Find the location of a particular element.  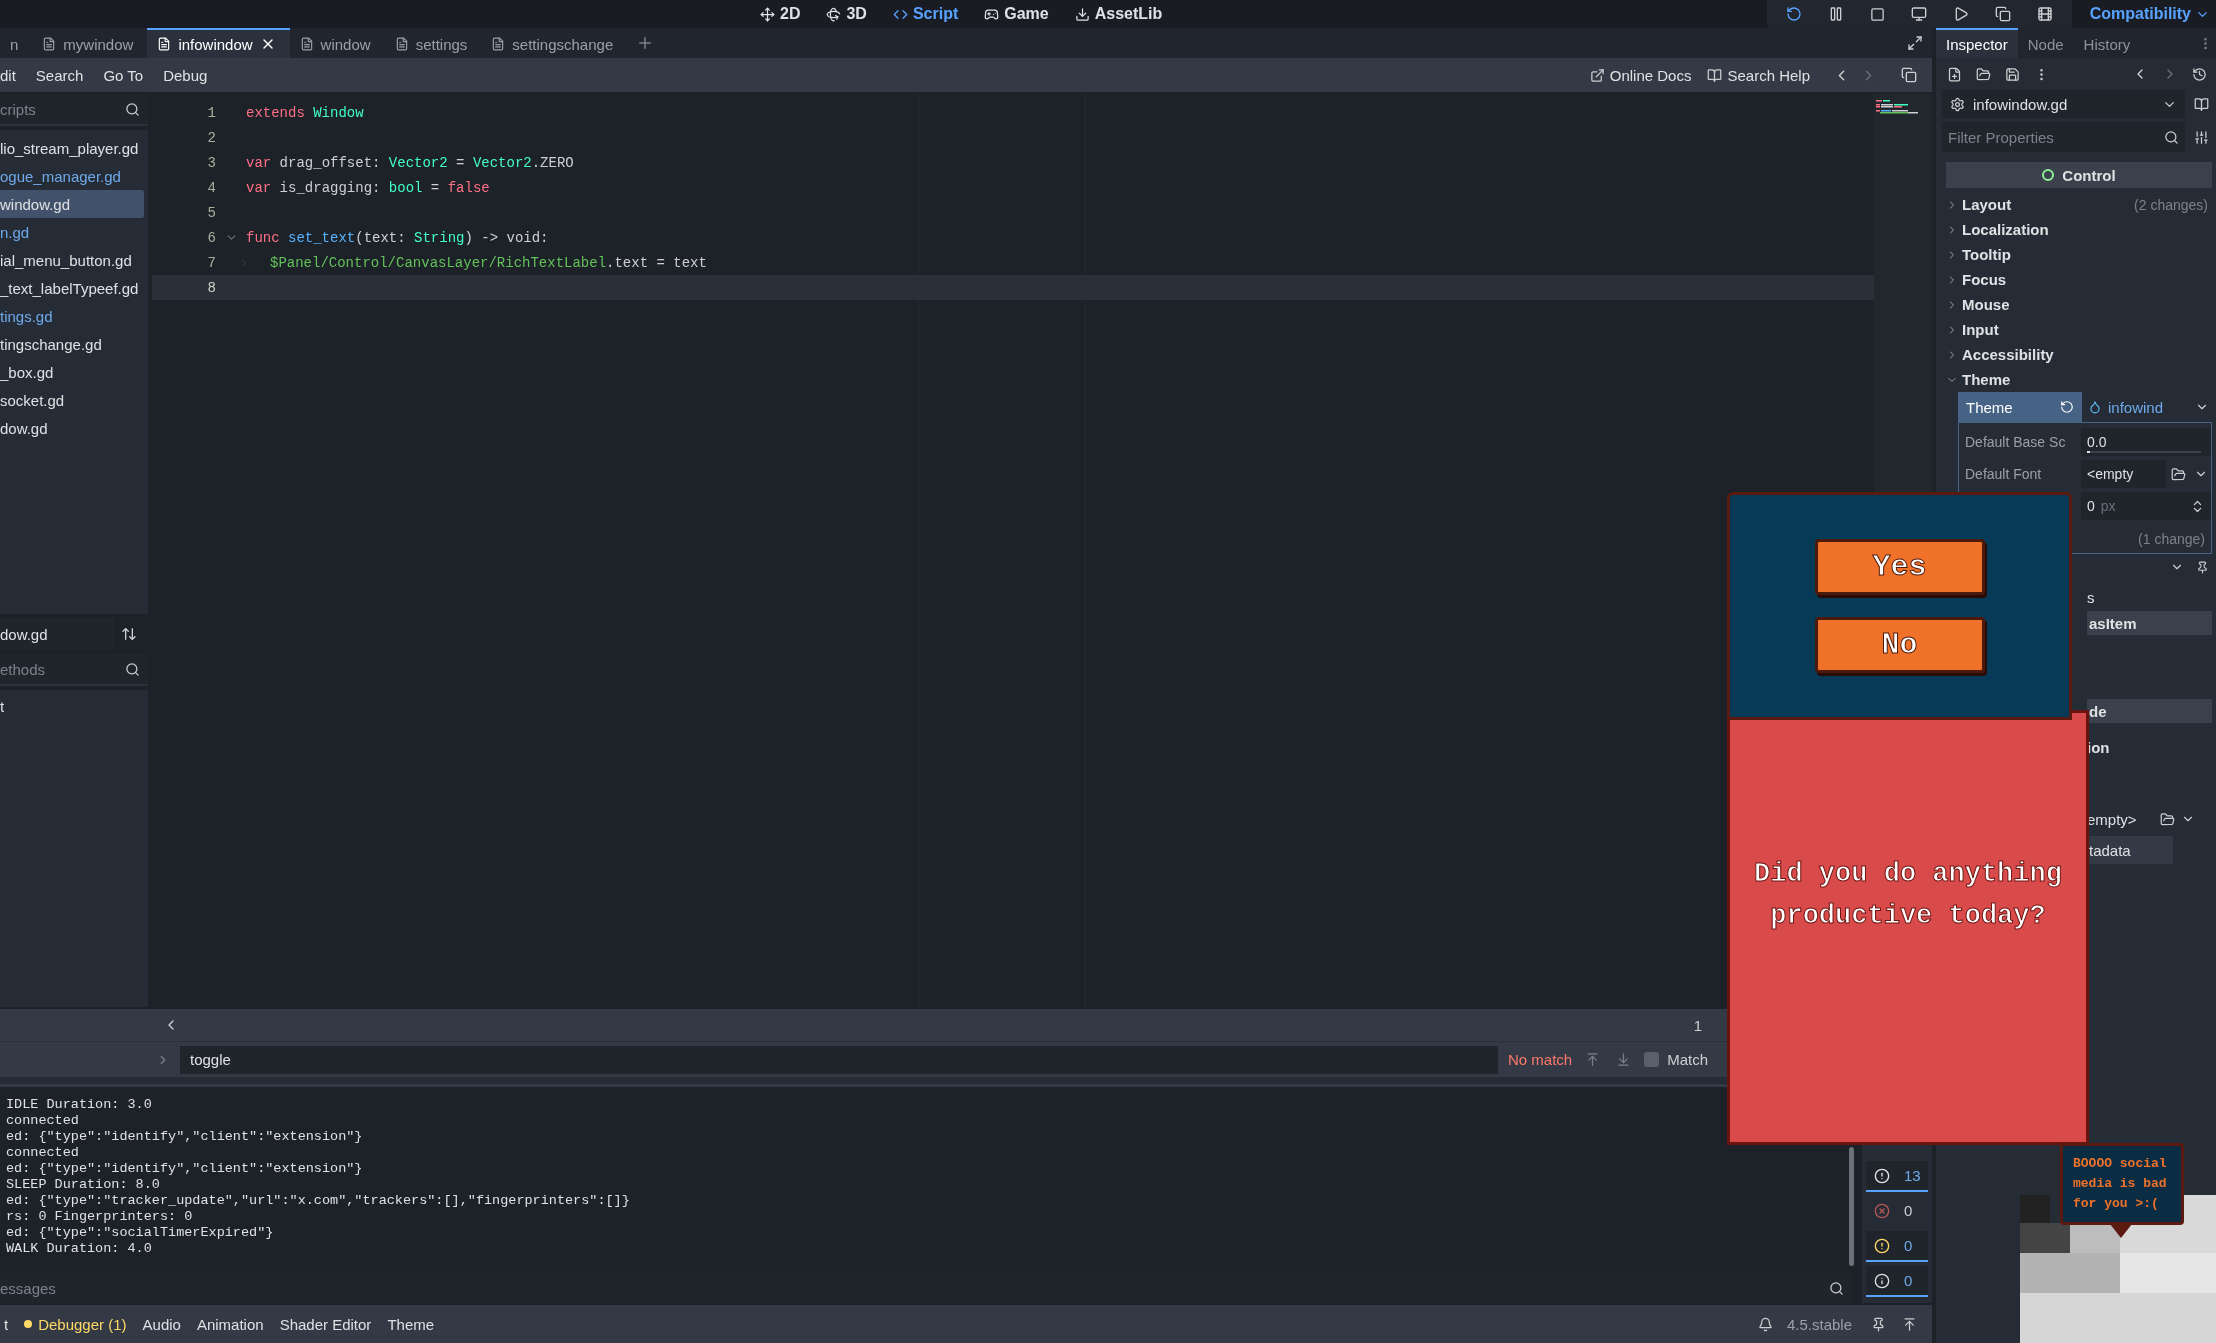

spin-field: 0 px is located at coordinates (2146, 506).